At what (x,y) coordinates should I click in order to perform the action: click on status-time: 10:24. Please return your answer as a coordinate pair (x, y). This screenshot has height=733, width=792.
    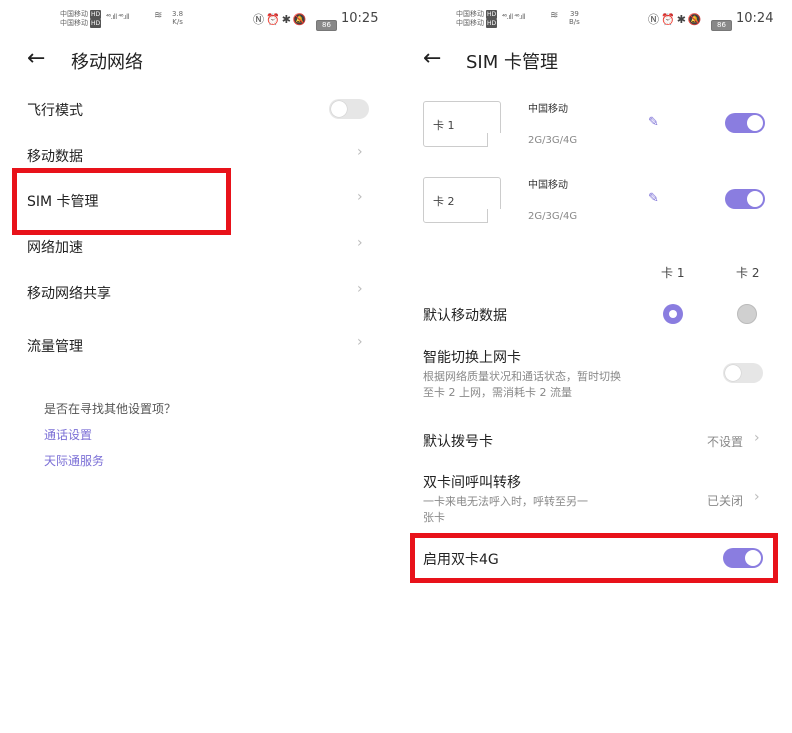
    Looking at the image, I should click on (755, 18).